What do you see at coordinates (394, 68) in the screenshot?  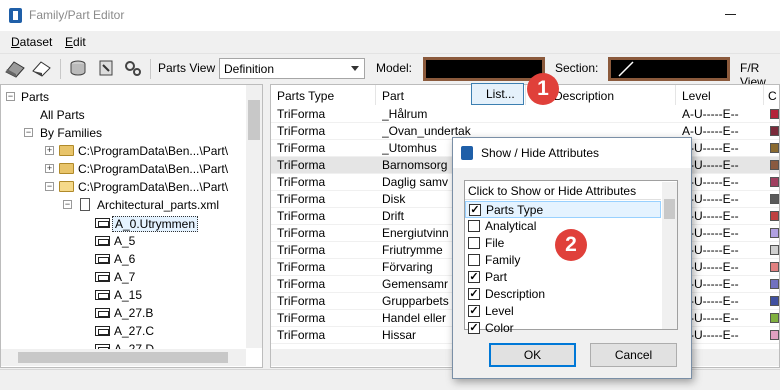 I see `model-label: Model:` at bounding box center [394, 68].